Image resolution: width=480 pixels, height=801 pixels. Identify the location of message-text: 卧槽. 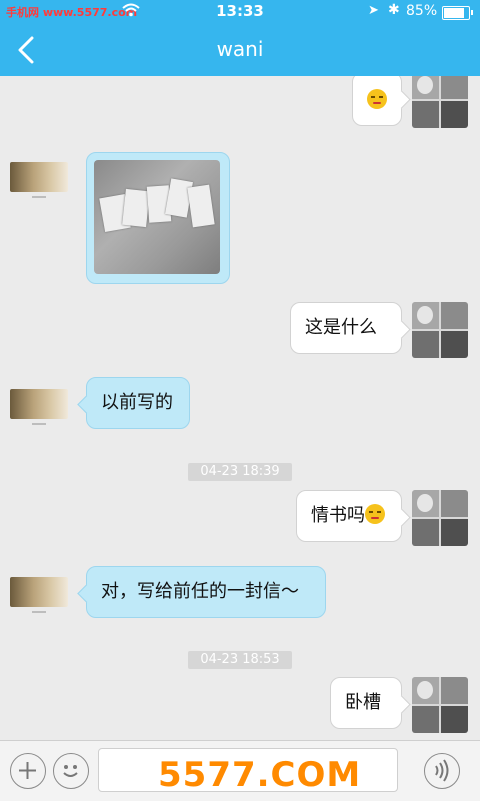
(363, 702).